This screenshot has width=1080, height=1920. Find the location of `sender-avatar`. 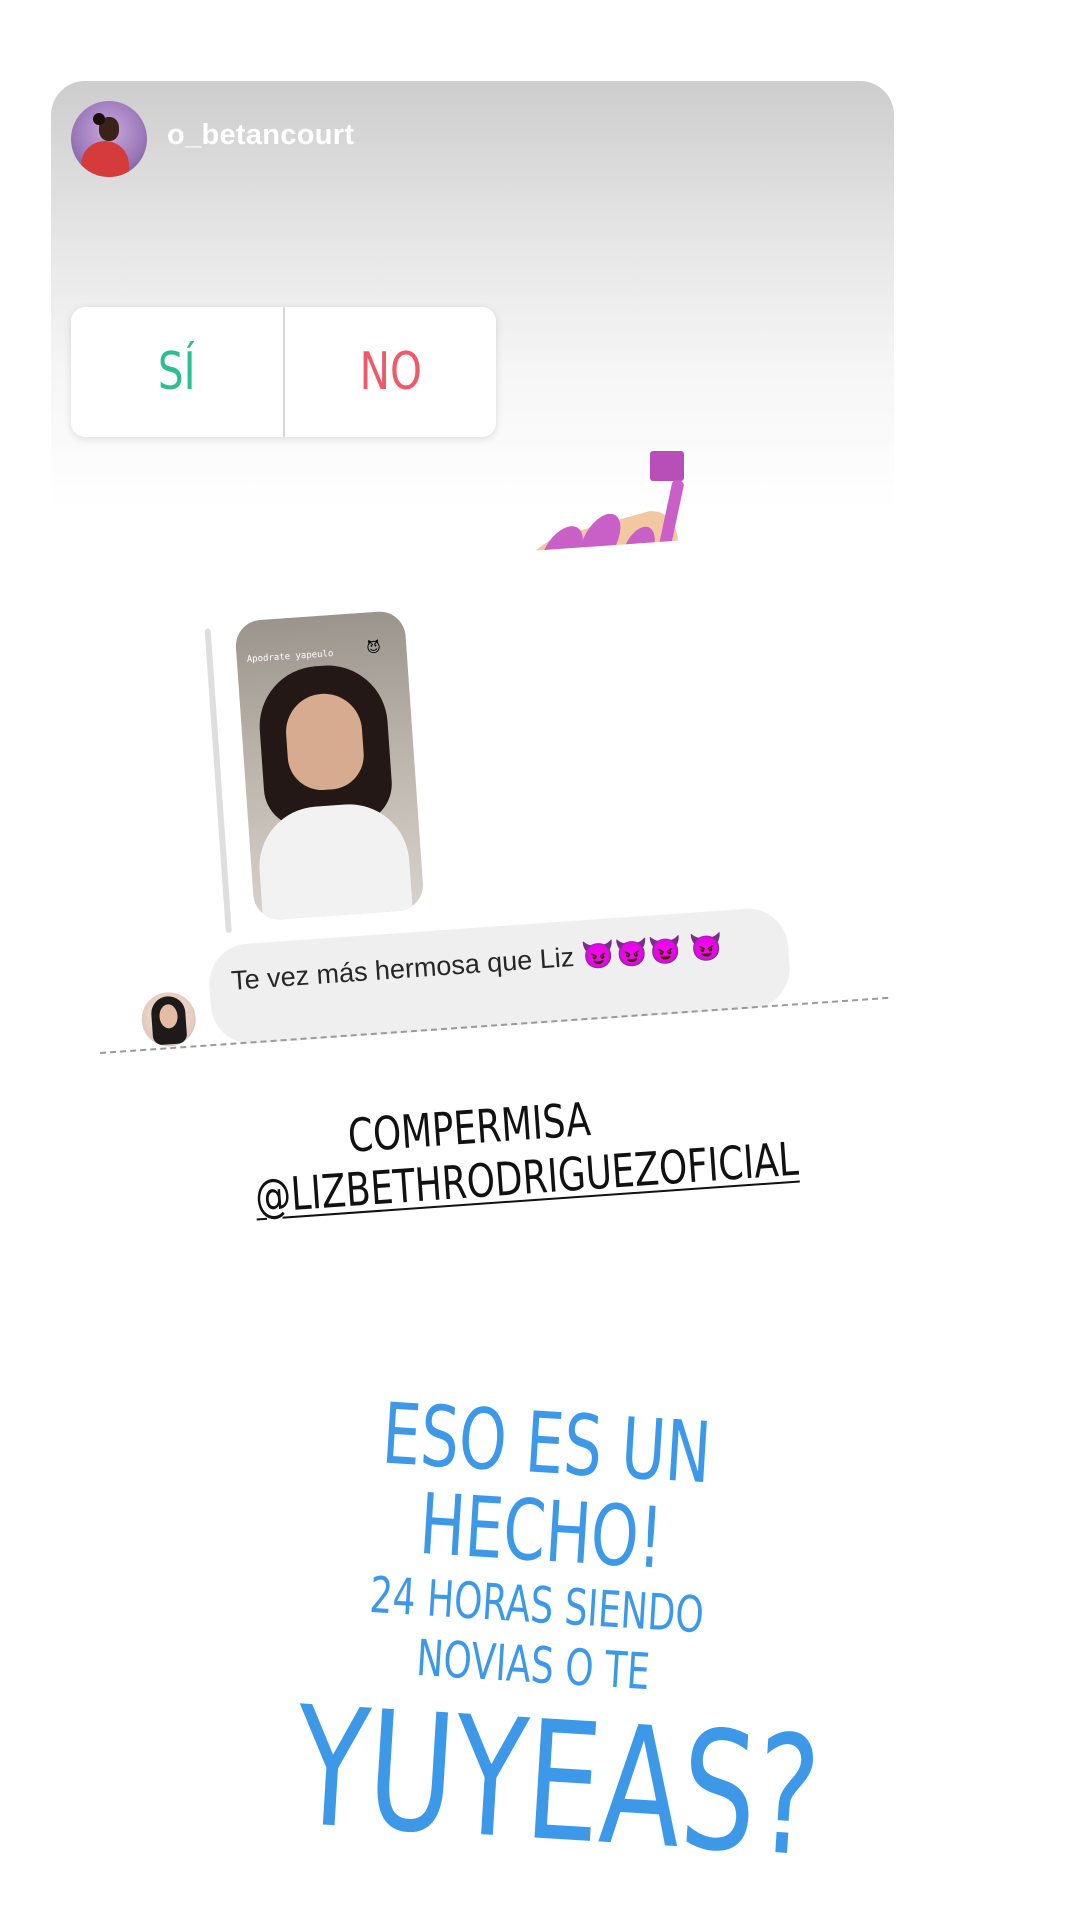

sender-avatar is located at coordinates (168, 1019).